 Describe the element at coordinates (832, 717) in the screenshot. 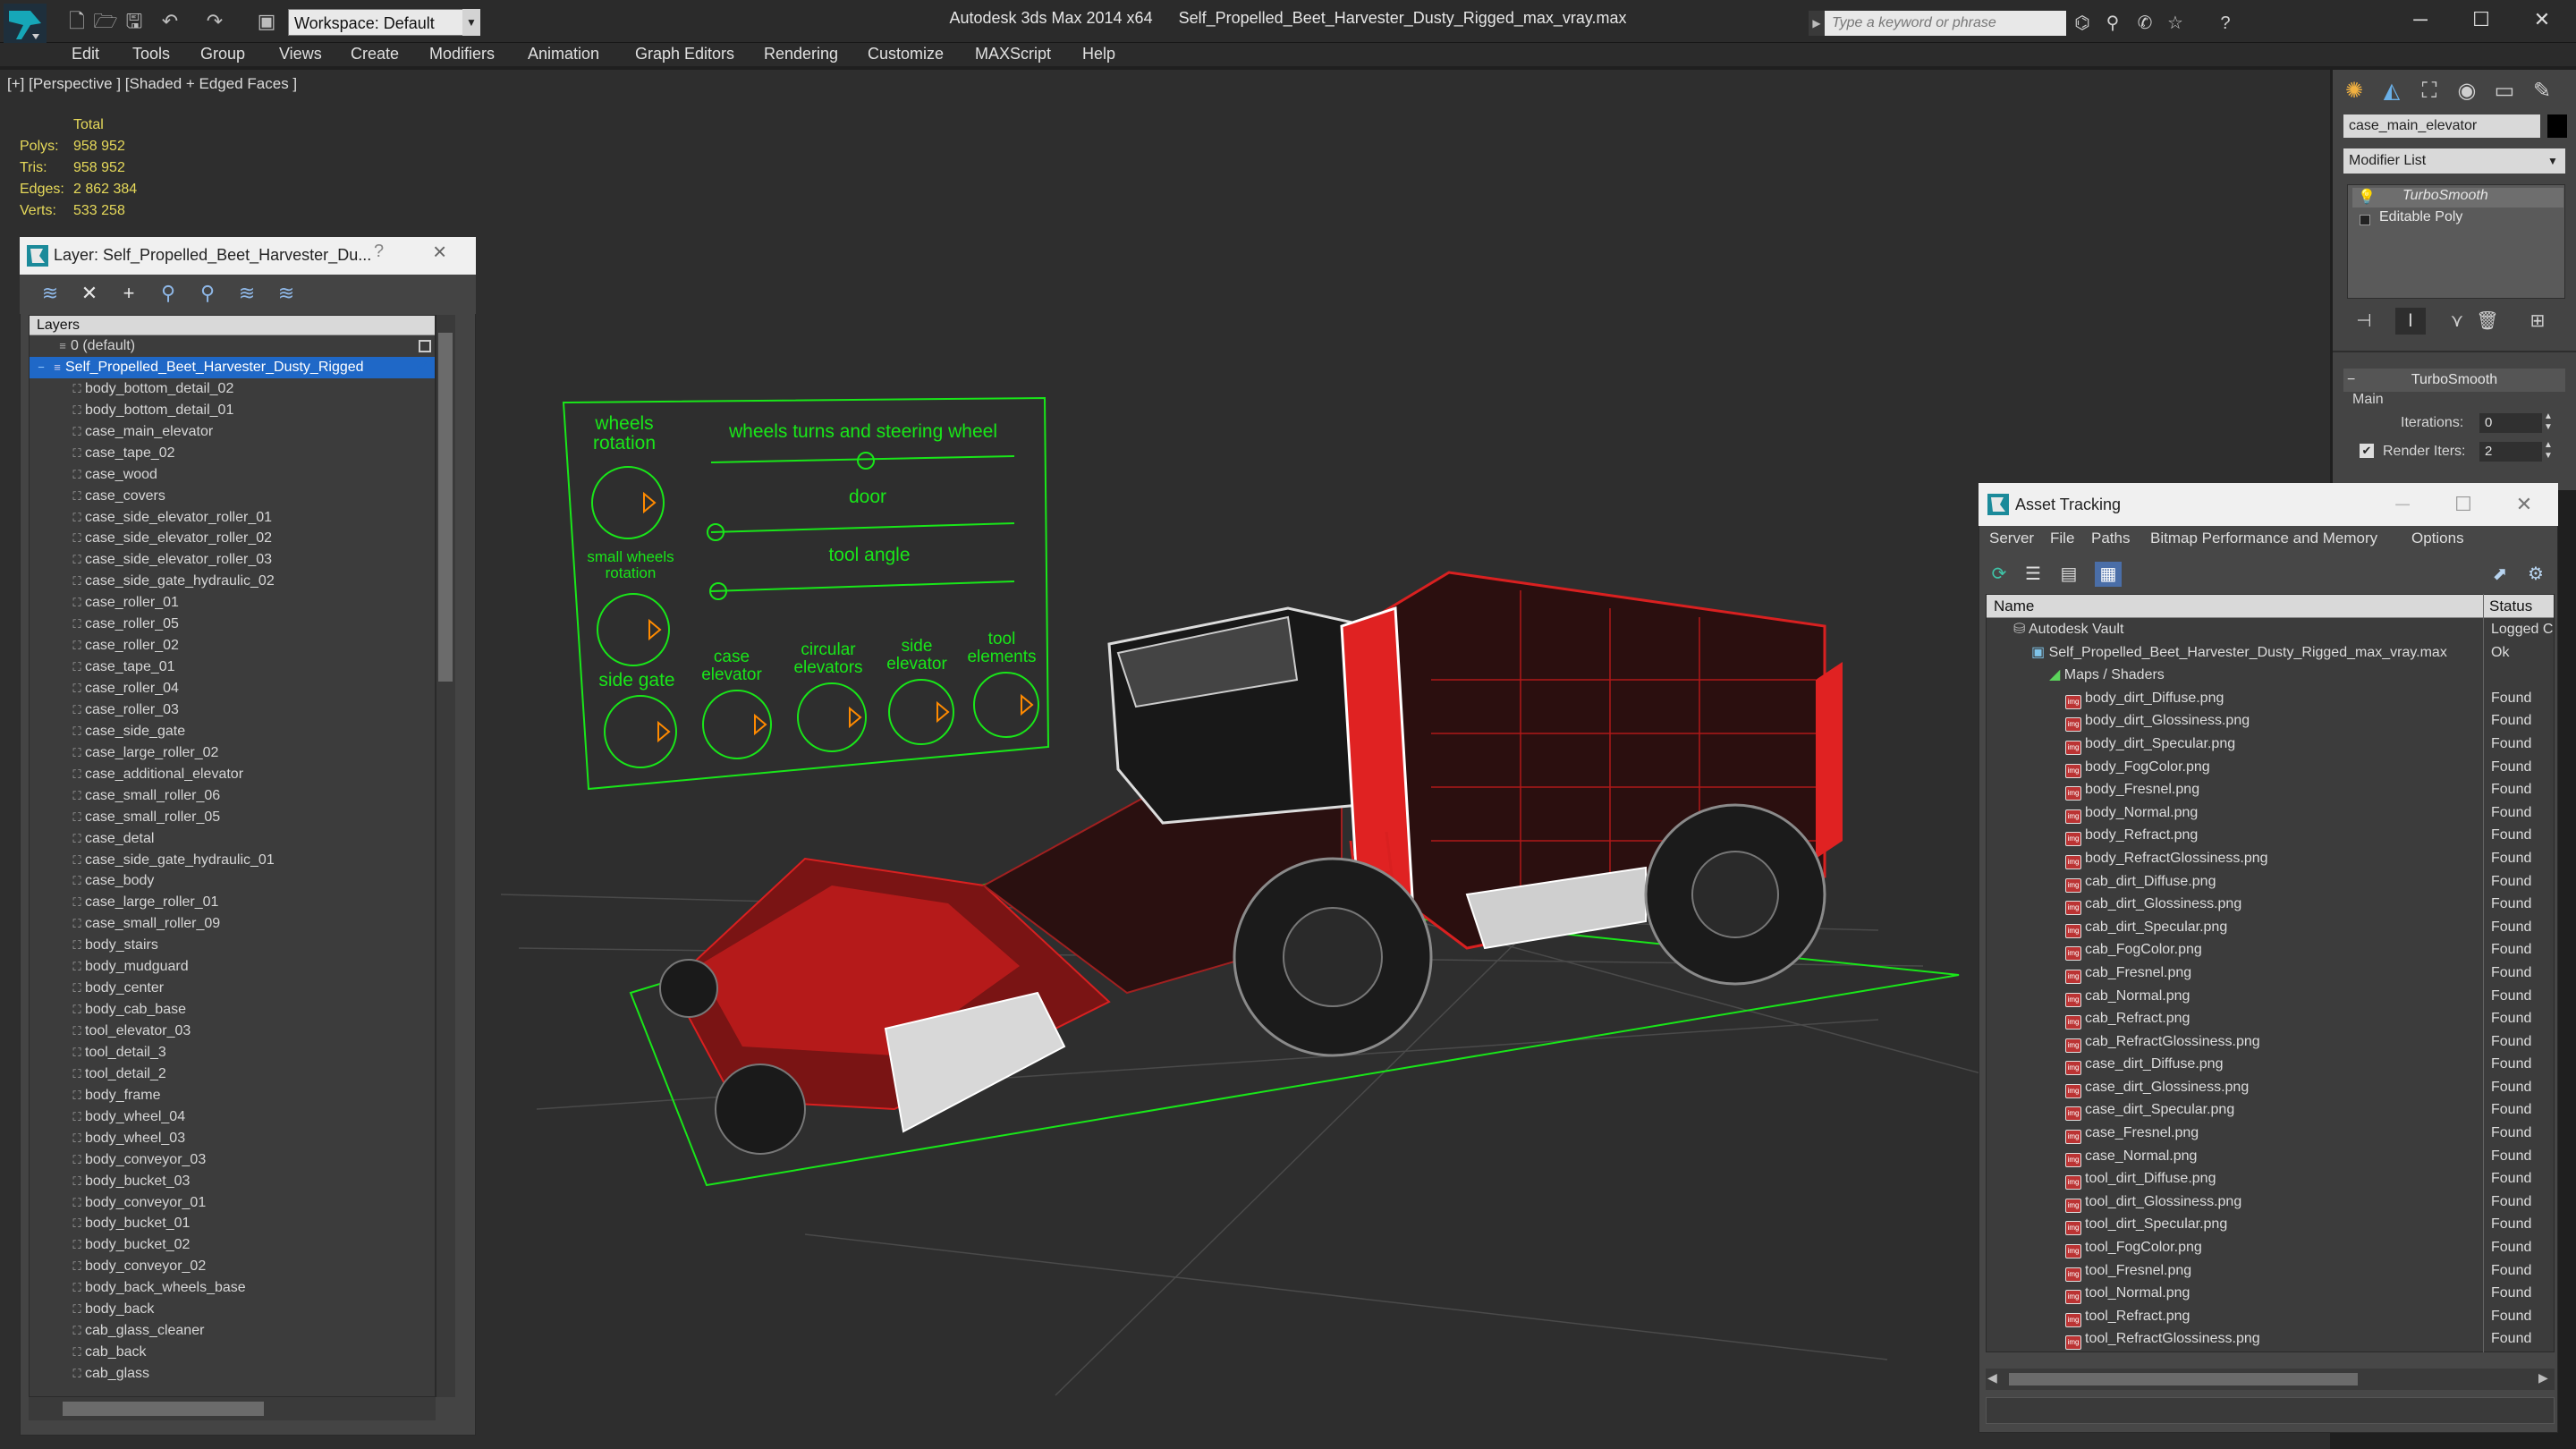

I see `circular-elevators-dial` at that location.